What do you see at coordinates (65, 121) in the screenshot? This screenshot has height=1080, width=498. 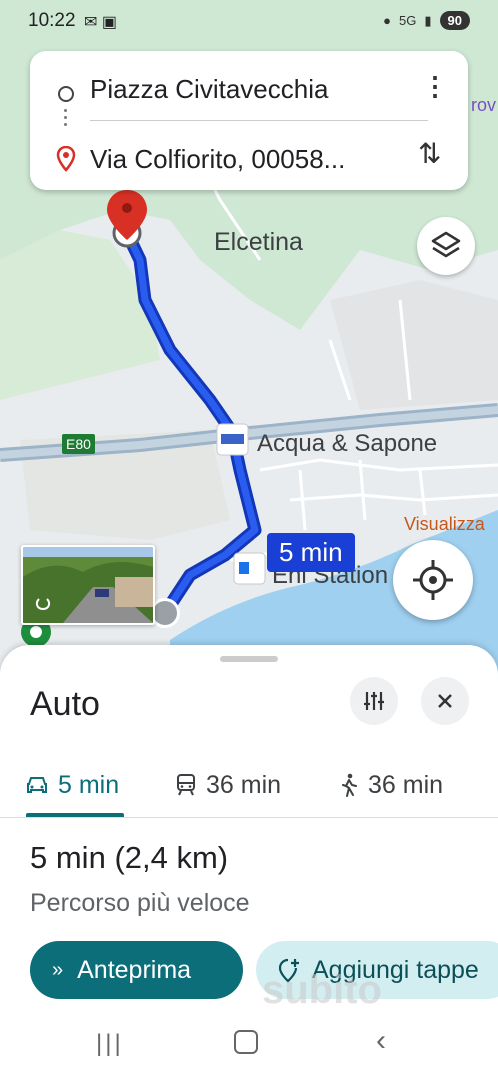 I see `route-dots-icon` at bounding box center [65, 121].